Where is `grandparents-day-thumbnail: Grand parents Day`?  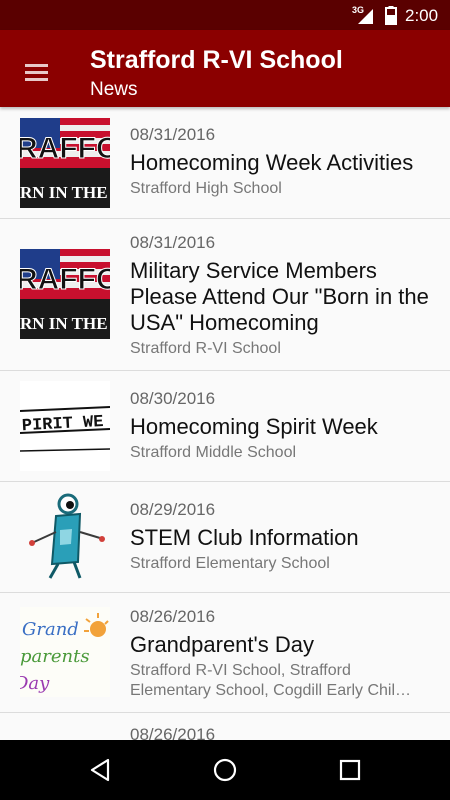 grandparents-day-thumbnail: Grand parents Day is located at coordinates (65, 652).